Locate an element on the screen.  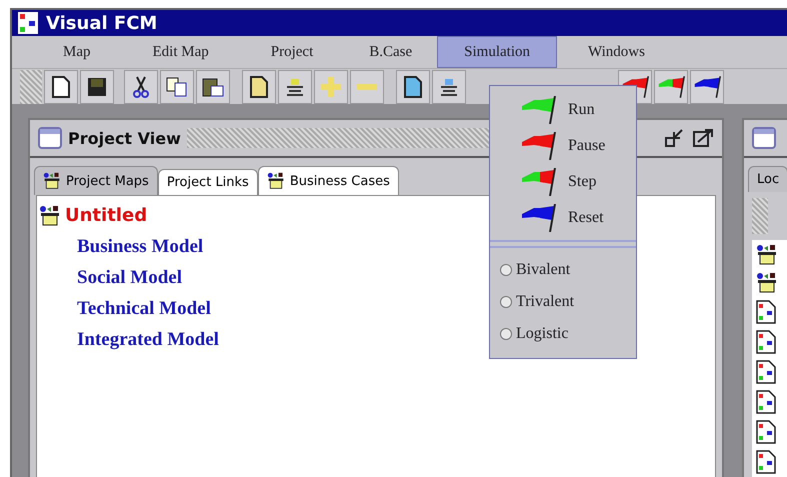
tab: Project Links is located at coordinates (208, 182).